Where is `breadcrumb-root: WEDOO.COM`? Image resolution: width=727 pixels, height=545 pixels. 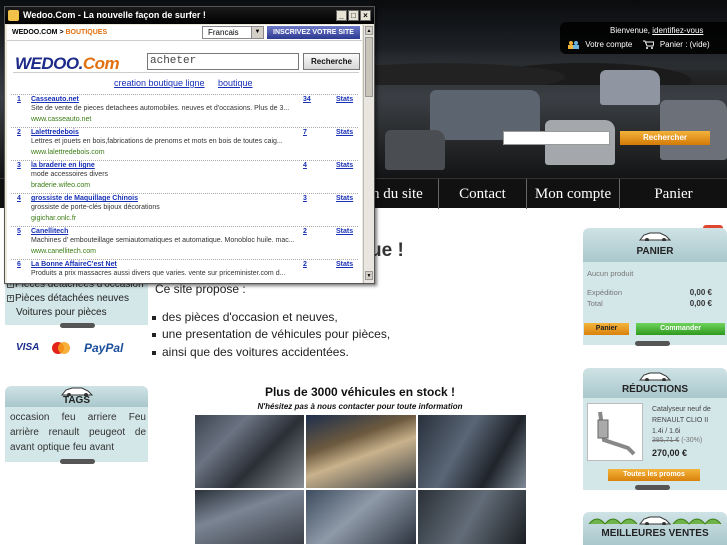
breadcrumb-root: WEDOO.COM is located at coordinates (35, 32).